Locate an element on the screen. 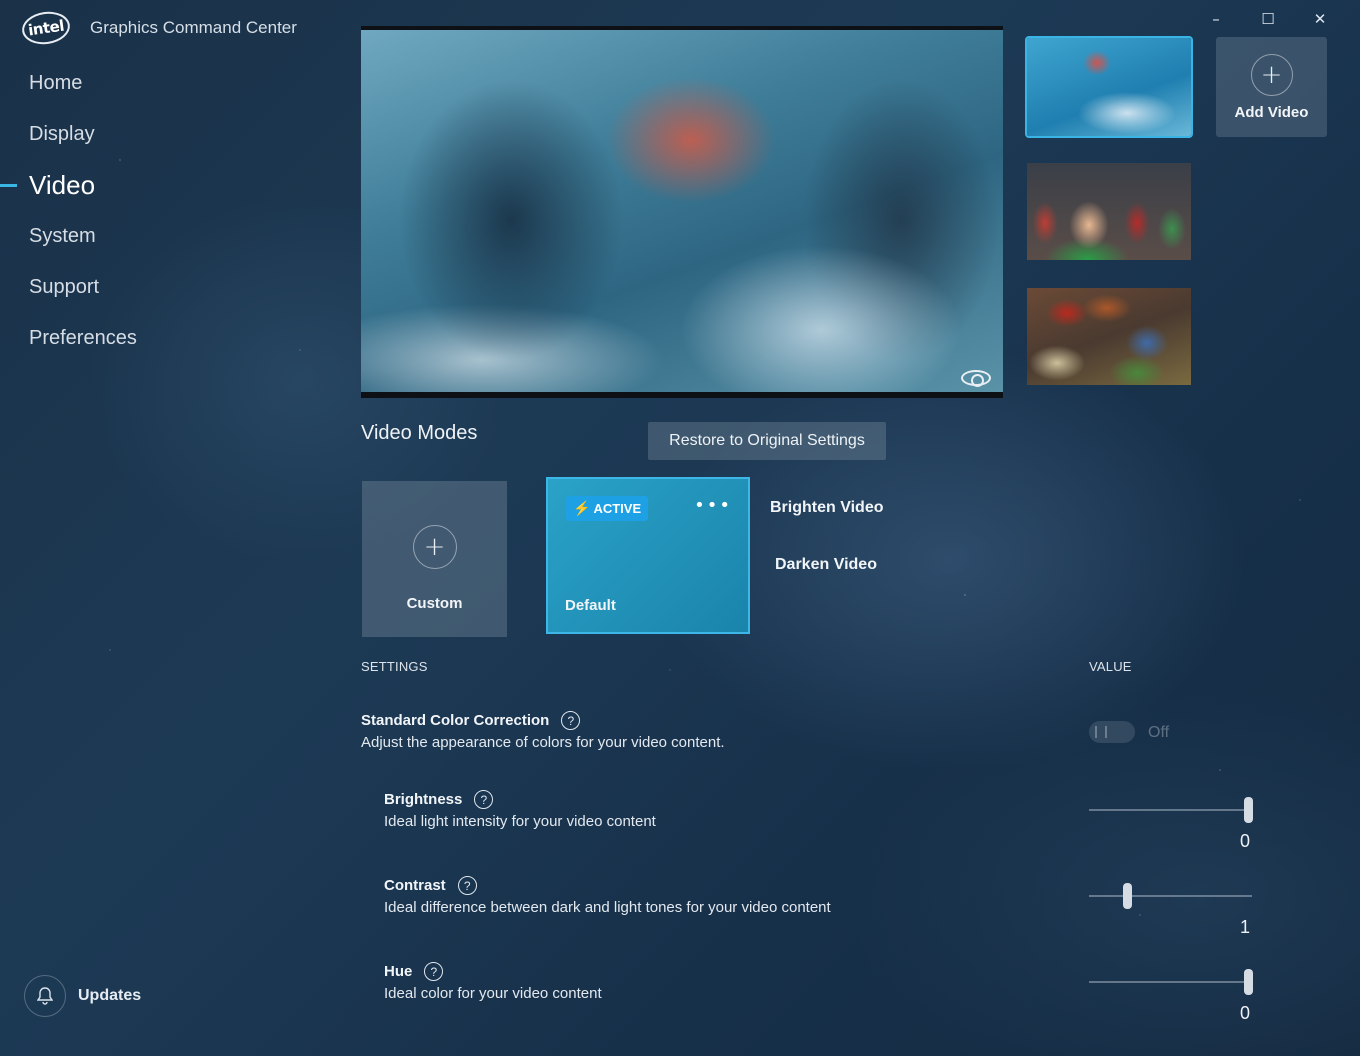 The height and width of the screenshot is (1056, 1360). restore-settings-button: Restore to Original Settings is located at coordinates (767, 441).